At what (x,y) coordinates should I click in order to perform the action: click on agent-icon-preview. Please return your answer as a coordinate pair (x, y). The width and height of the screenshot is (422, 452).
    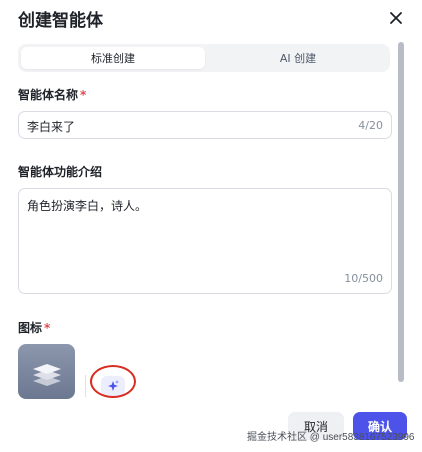
    Looking at the image, I should click on (46, 371).